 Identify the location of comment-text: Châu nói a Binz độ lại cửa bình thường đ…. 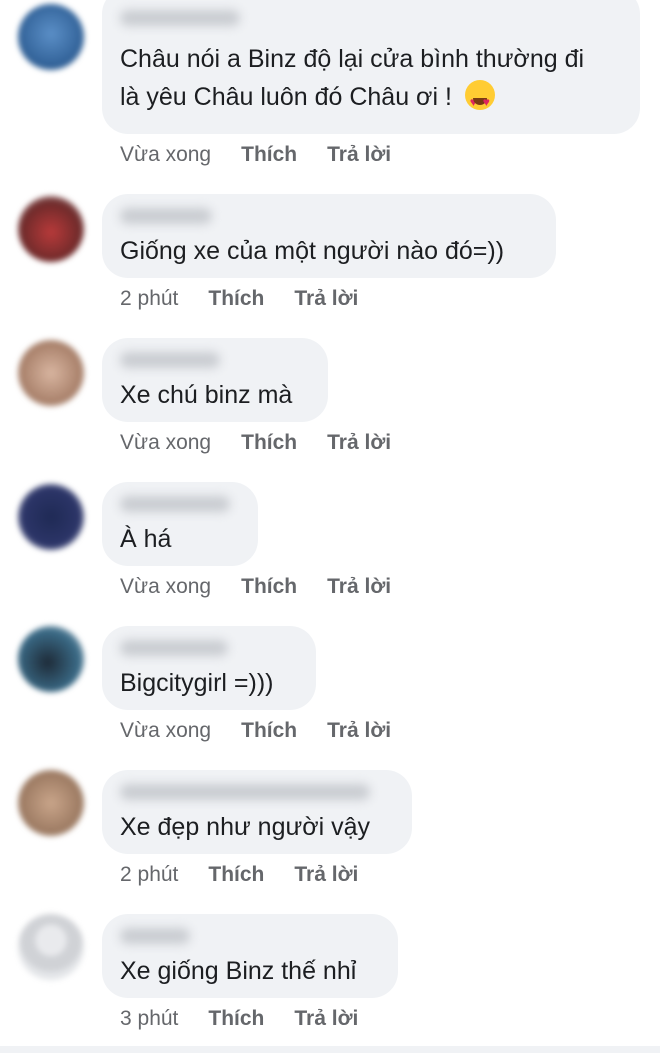
(352, 59).